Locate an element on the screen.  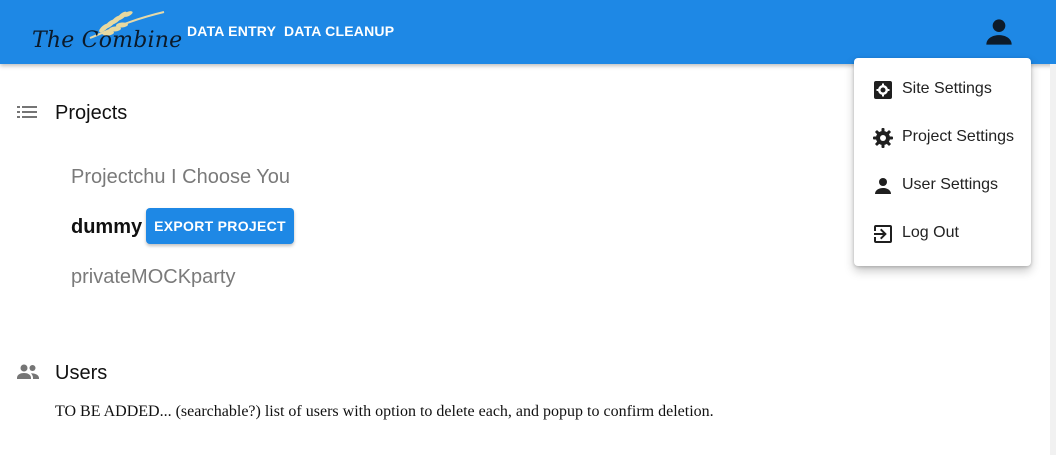
page-scrollbar is located at coordinates (1053, 259).